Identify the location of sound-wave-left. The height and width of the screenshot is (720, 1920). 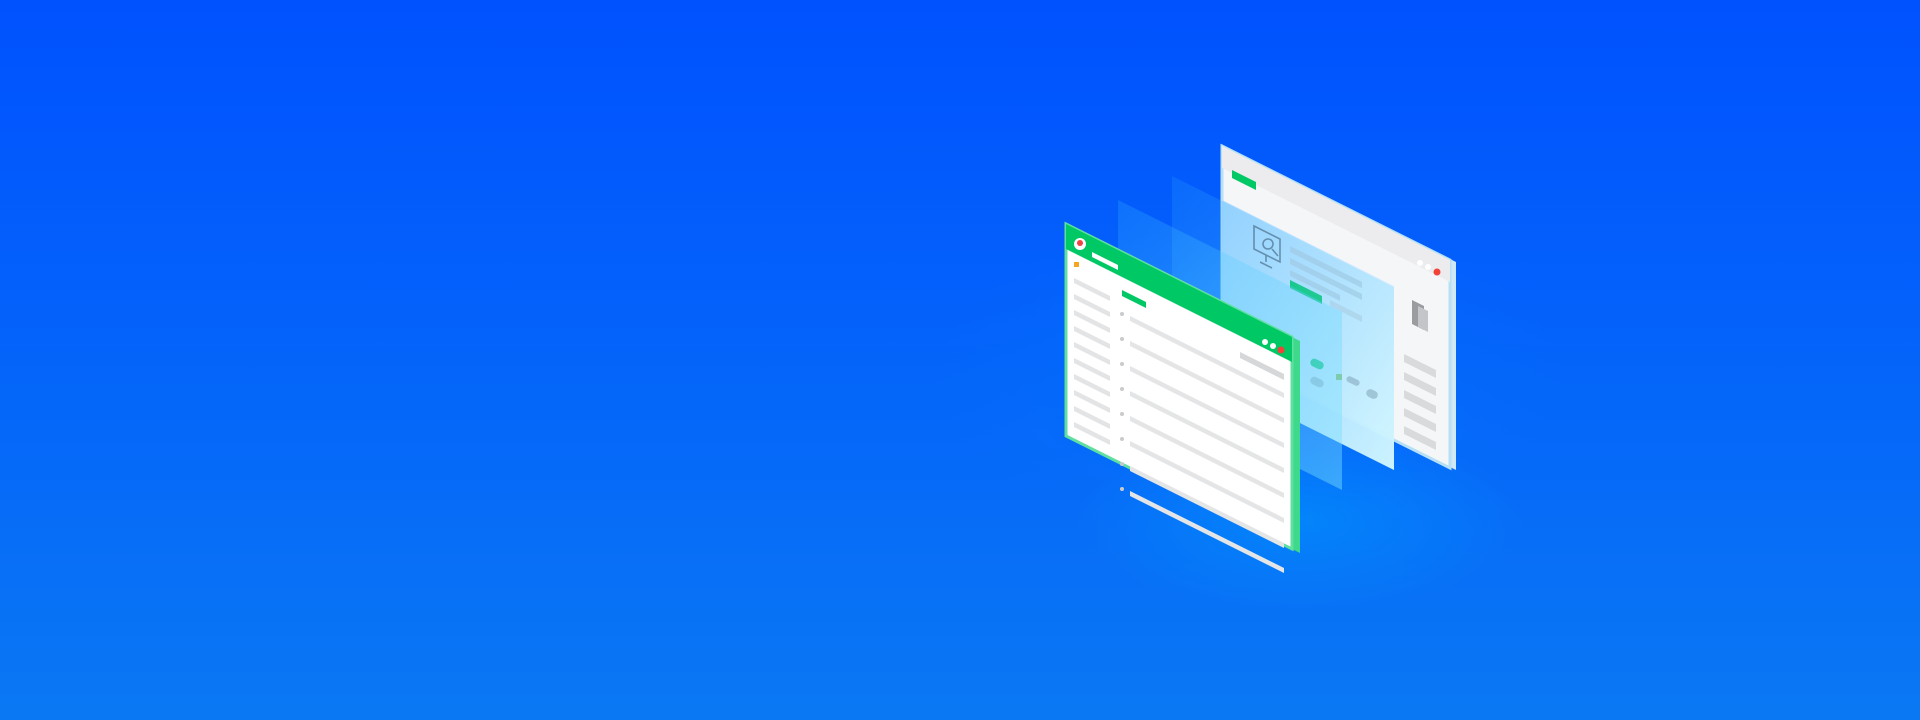
(967, 348).